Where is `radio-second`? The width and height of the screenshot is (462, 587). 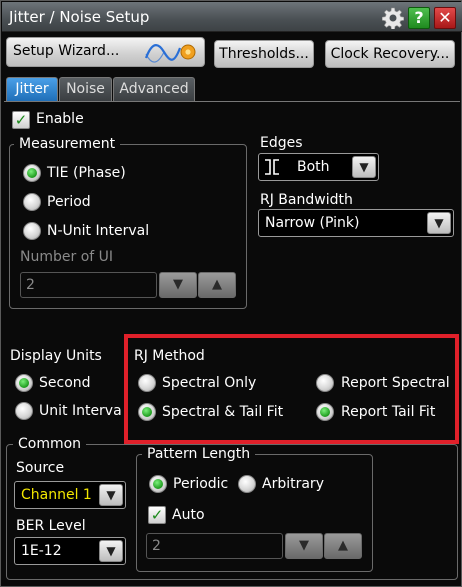
radio-second is located at coordinates (24, 383).